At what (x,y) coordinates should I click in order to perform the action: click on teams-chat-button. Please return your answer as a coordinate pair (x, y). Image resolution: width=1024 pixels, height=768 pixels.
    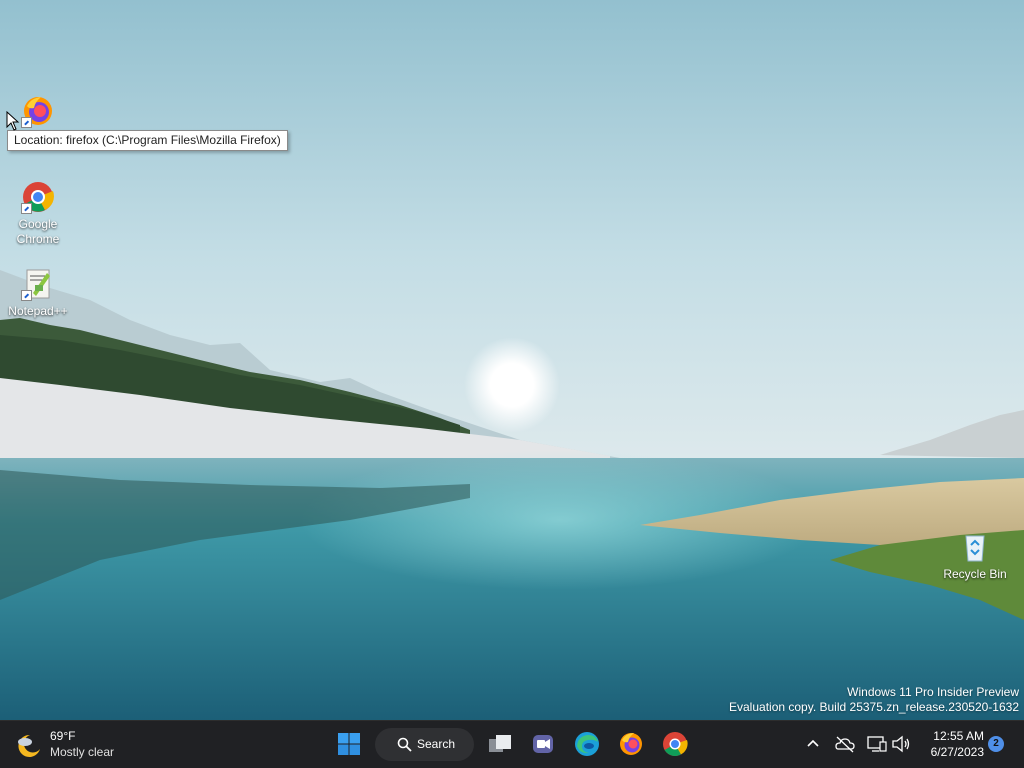
    Looking at the image, I should click on (543, 744).